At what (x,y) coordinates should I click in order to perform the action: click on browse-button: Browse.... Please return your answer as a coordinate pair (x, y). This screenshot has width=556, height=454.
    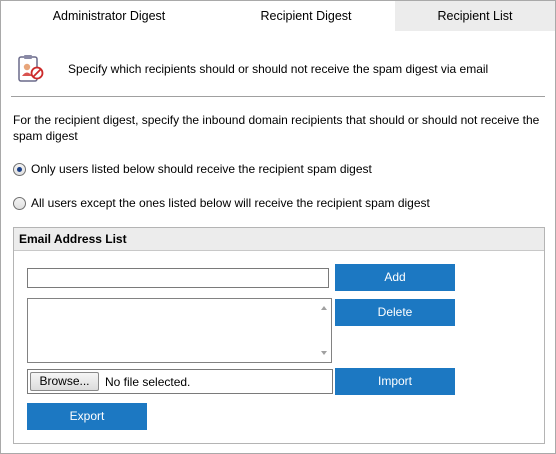
    Looking at the image, I should click on (64, 381).